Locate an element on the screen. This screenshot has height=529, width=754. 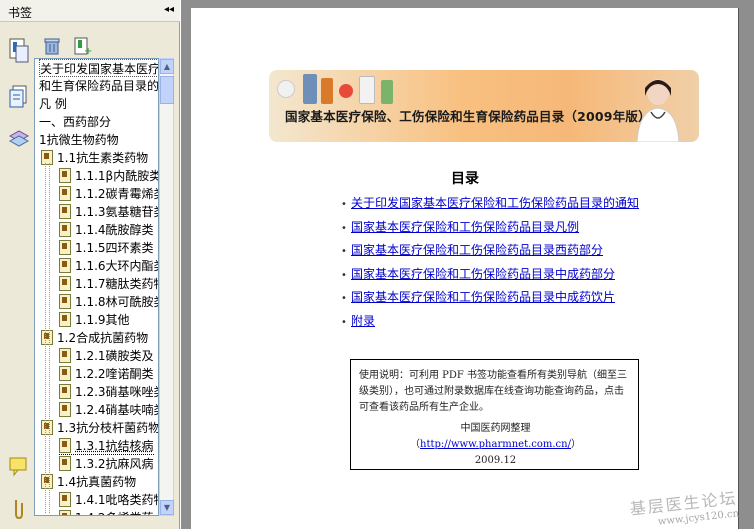
toc-item: • 国家基本医疗保险和工伤保险药品目录西药部分 is located at coordinates (472, 249).